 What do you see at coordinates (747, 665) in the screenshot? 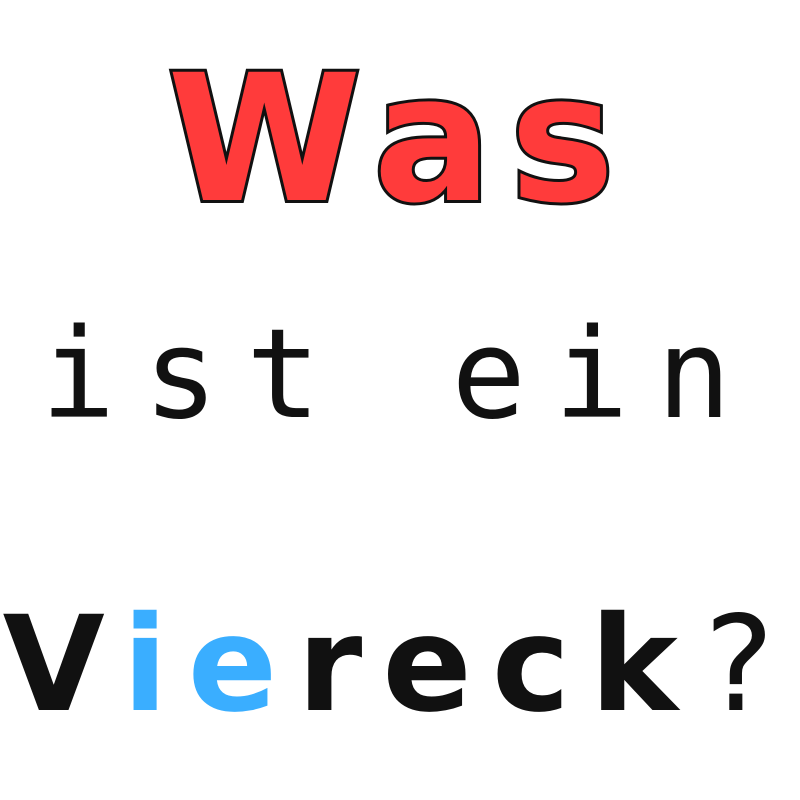
I see `question-mark: ?` at bounding box center [747, 665].